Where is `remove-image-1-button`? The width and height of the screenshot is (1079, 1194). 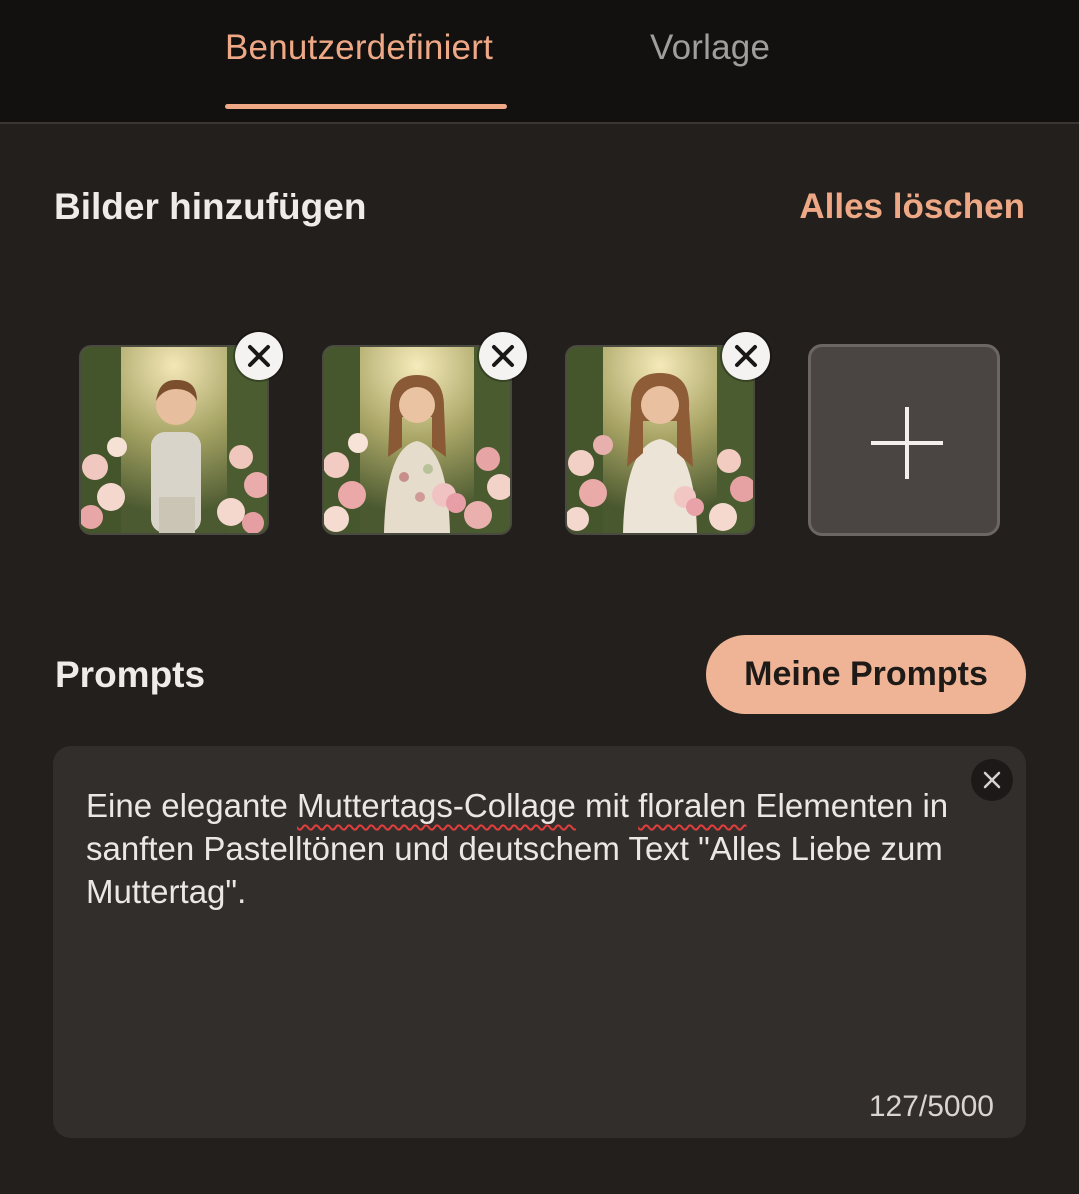 remove-image-1-button is located at coordinates (259, 356).